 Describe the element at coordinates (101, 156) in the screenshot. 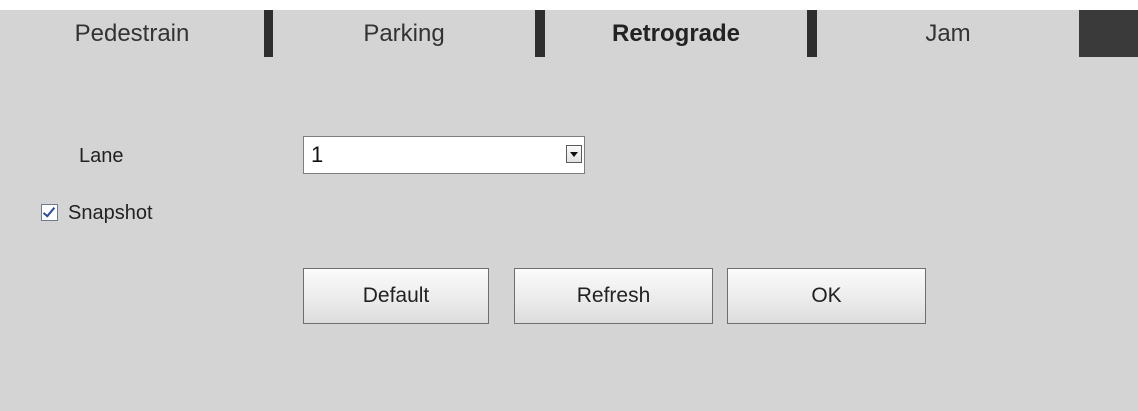

I see `lane-label: Lane` at that location.